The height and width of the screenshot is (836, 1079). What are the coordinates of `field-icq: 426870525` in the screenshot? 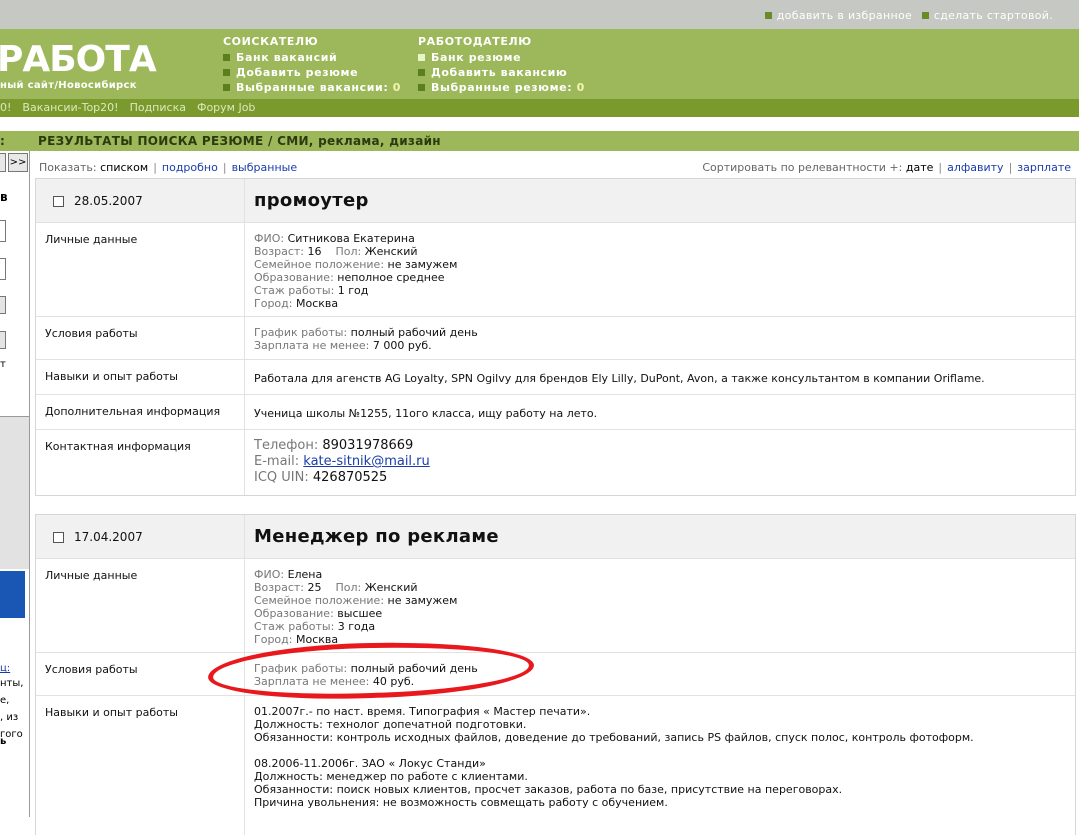 It's located at (350, 477).